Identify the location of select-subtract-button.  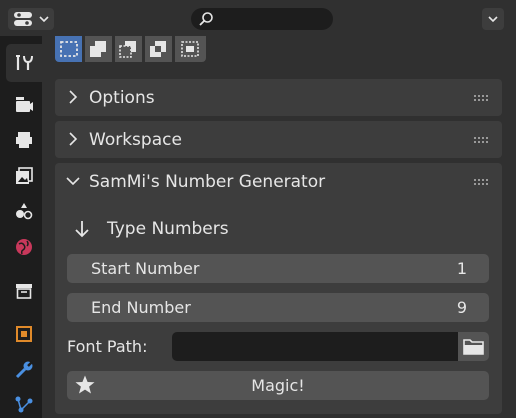
(128, 49).